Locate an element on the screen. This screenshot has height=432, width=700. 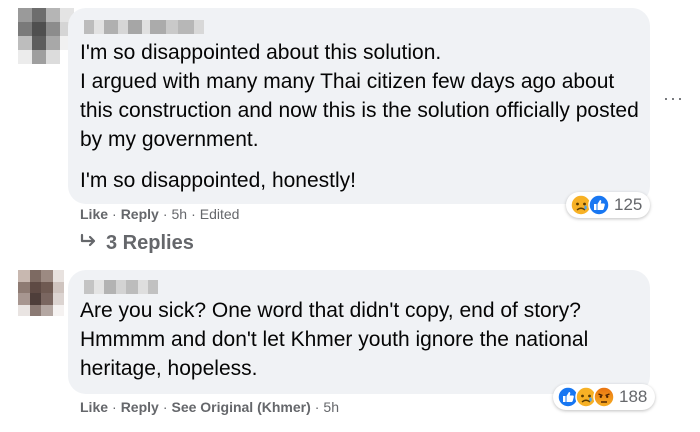
reply-arrow-icon is located at coordinates (89, 243).